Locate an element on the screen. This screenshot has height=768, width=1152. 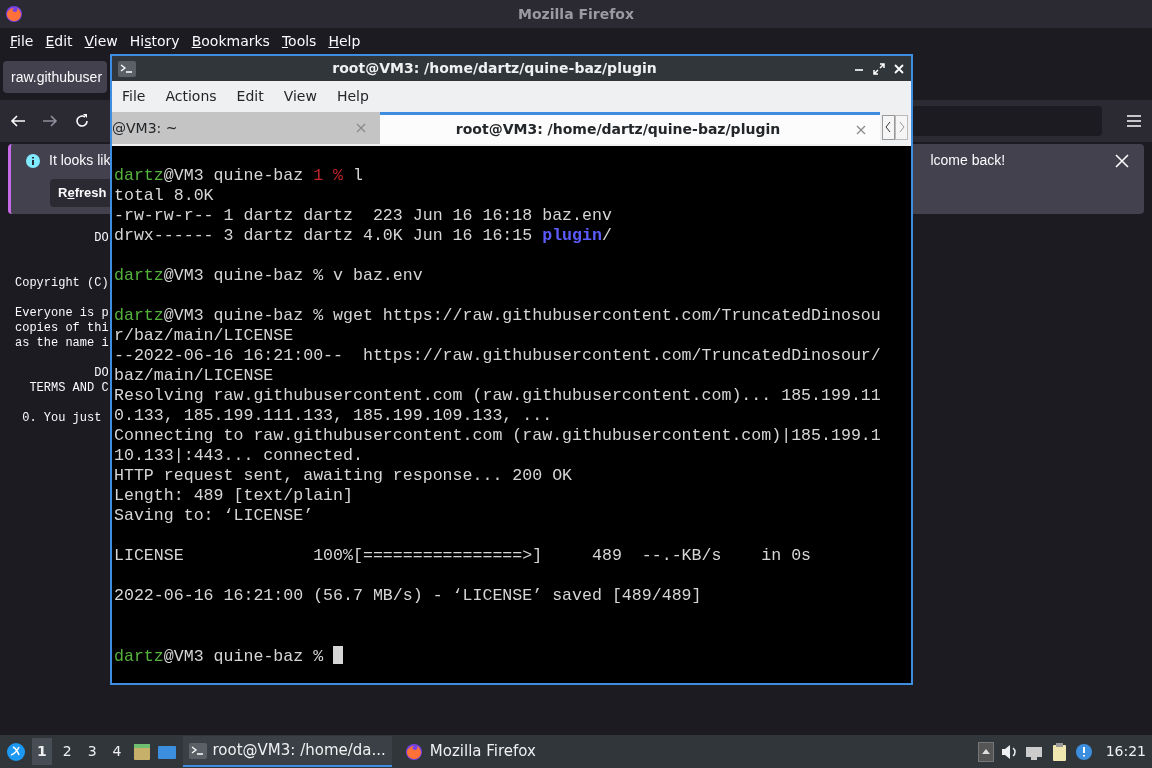
tray-expand-icon is located at coordinates (985, 751).